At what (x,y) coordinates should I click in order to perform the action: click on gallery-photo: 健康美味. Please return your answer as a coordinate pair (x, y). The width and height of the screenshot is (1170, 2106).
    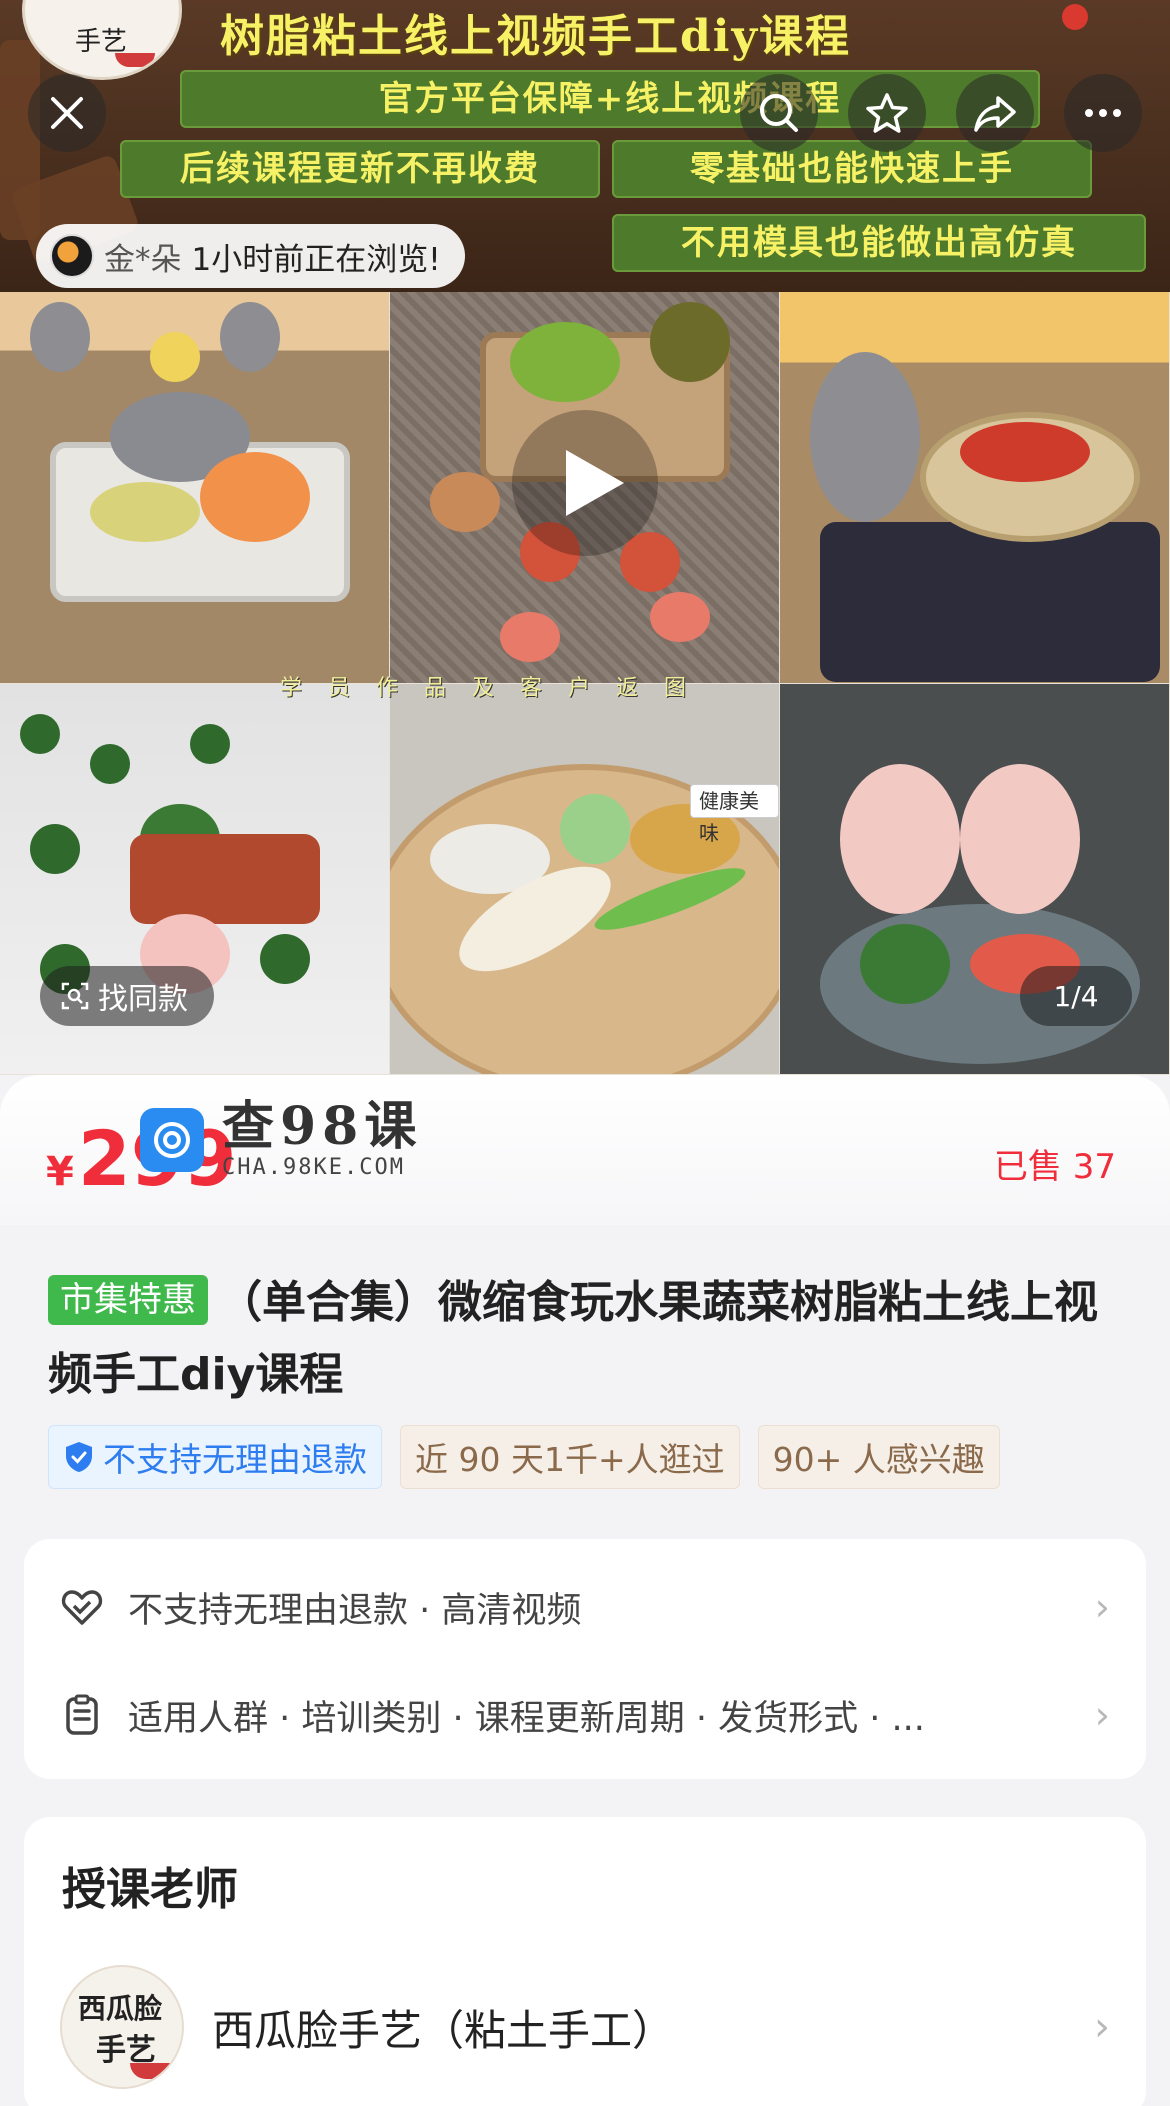
    Looking at the image, I should click on (585, 879).